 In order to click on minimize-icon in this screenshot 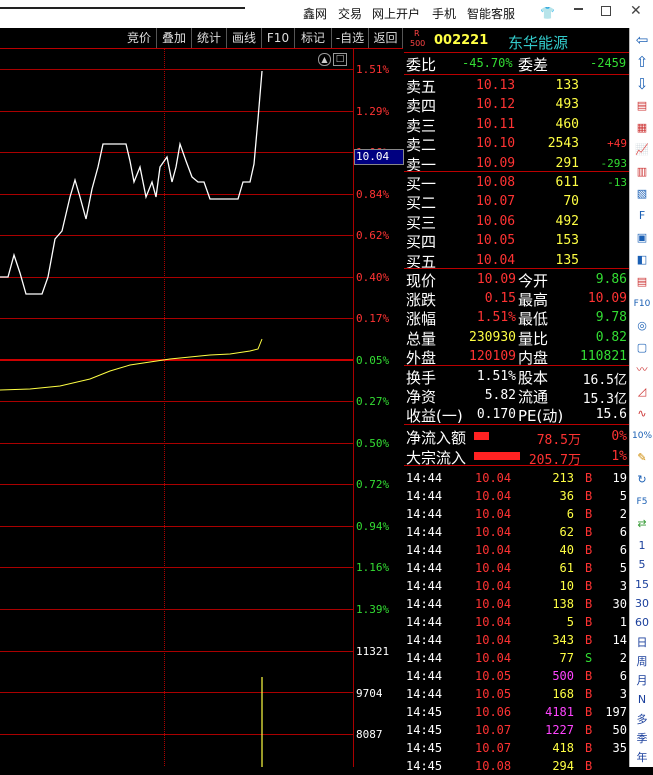, I will do `click(578, 9)`.